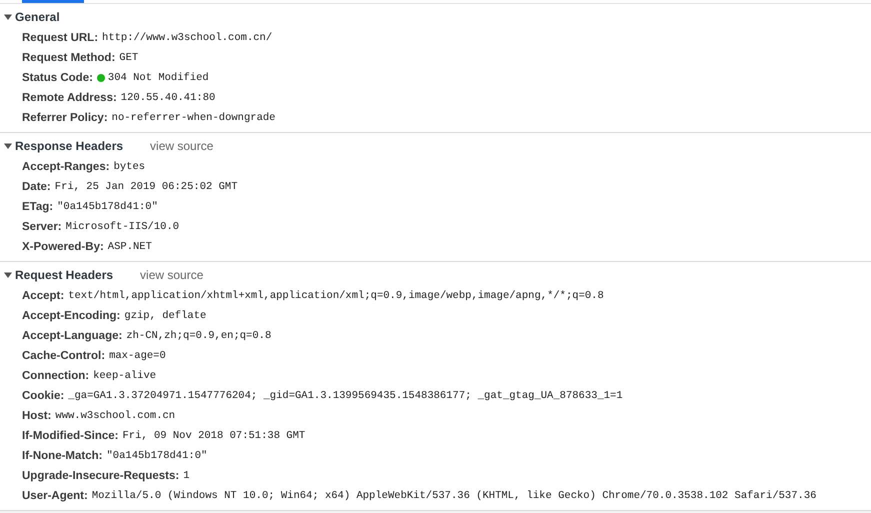  I want to click on header-value: text/html,application/xhtml+xml,application/xml;q=0.9,image/webp,image/apng,*/*;q=0.8, so click(336, 296).